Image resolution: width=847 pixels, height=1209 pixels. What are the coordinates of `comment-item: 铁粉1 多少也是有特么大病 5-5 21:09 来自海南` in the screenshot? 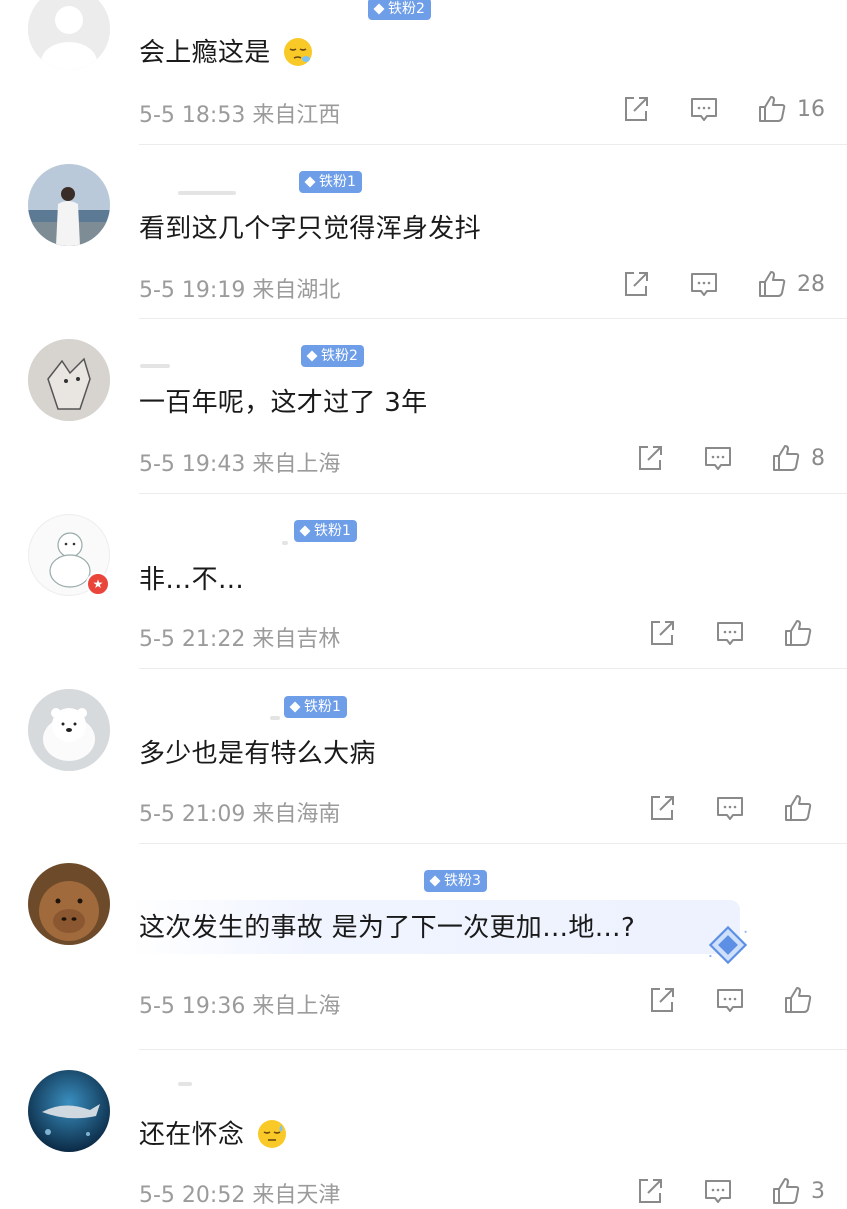 It's located at (423, 757).